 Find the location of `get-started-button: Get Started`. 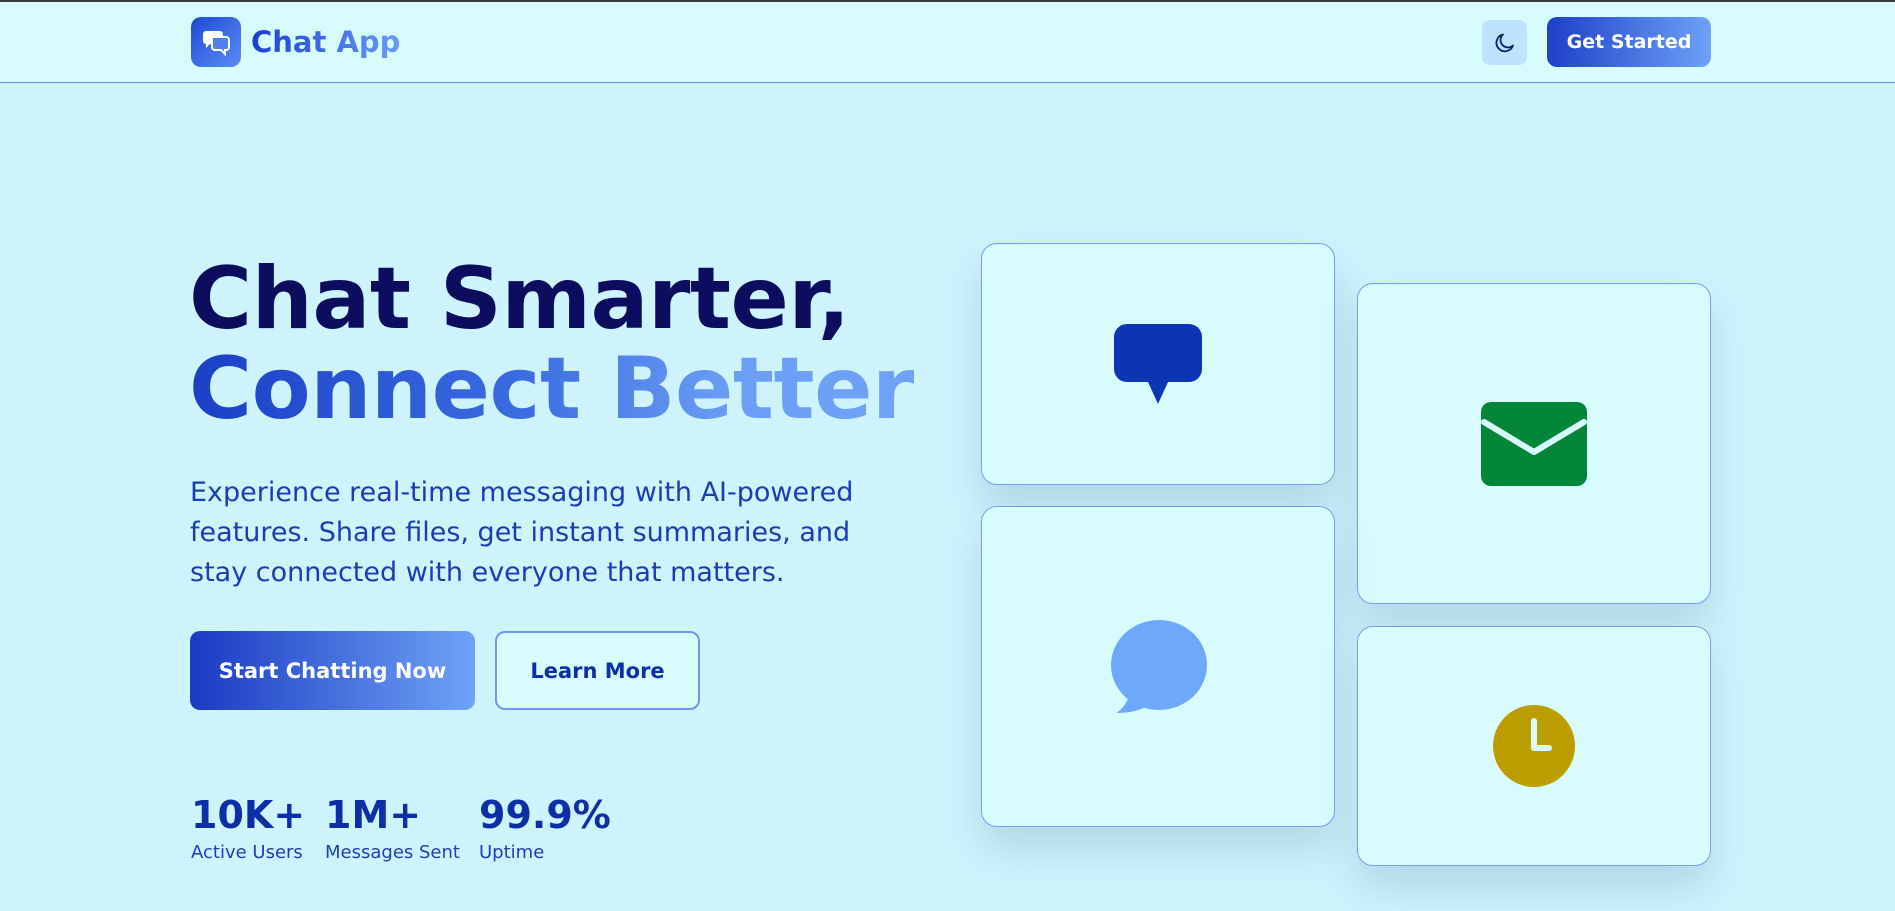

get-started-button: Get Started is located at coordinates (1629, 42).